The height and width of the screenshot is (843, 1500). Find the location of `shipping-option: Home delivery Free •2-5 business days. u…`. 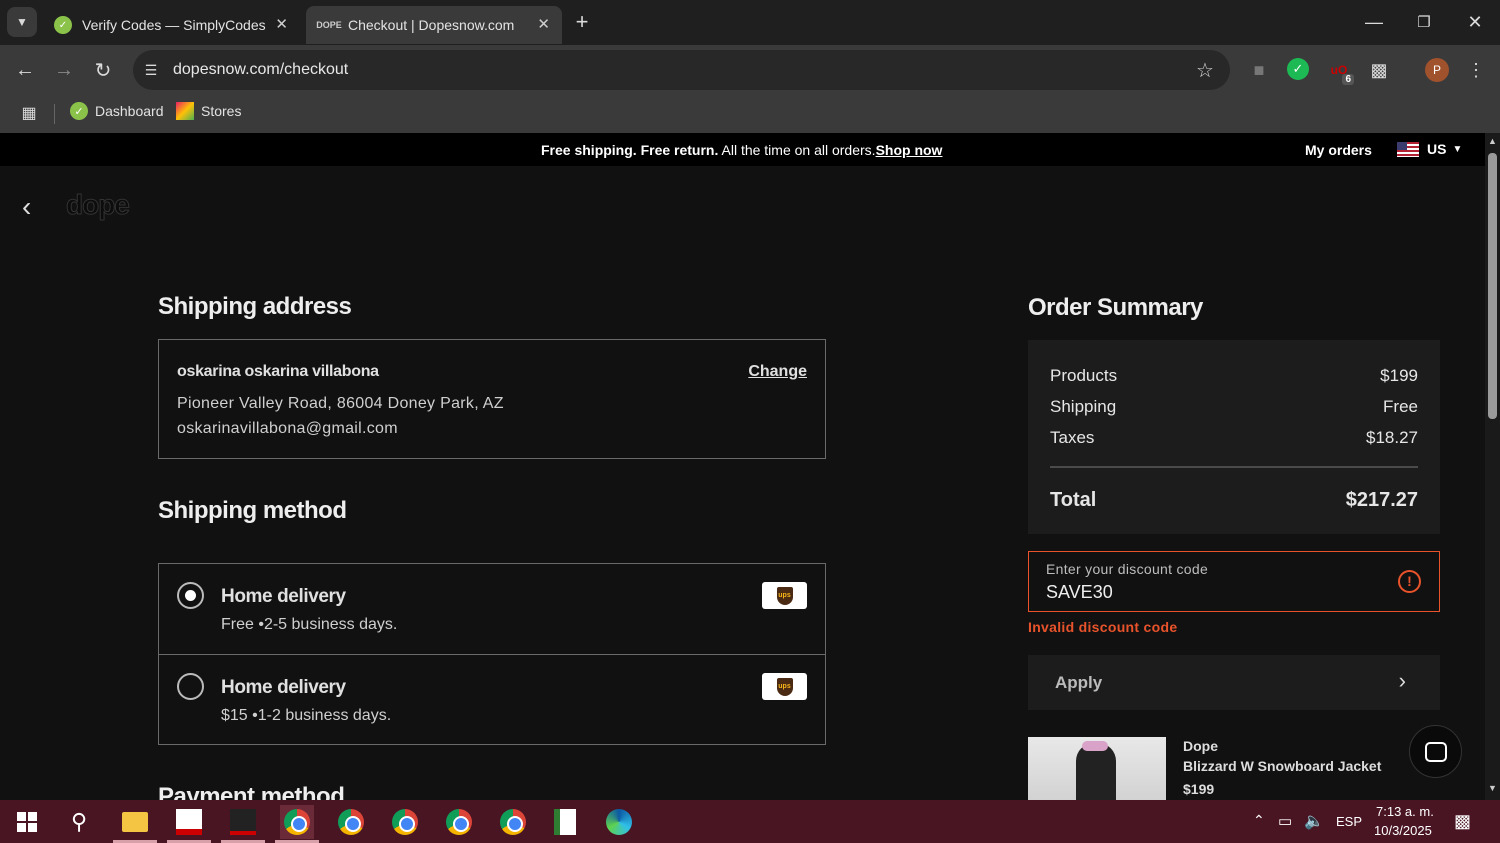

shipping-option: Home delivery Free •2-5 business days. u… is located at coordinates (492, 609).